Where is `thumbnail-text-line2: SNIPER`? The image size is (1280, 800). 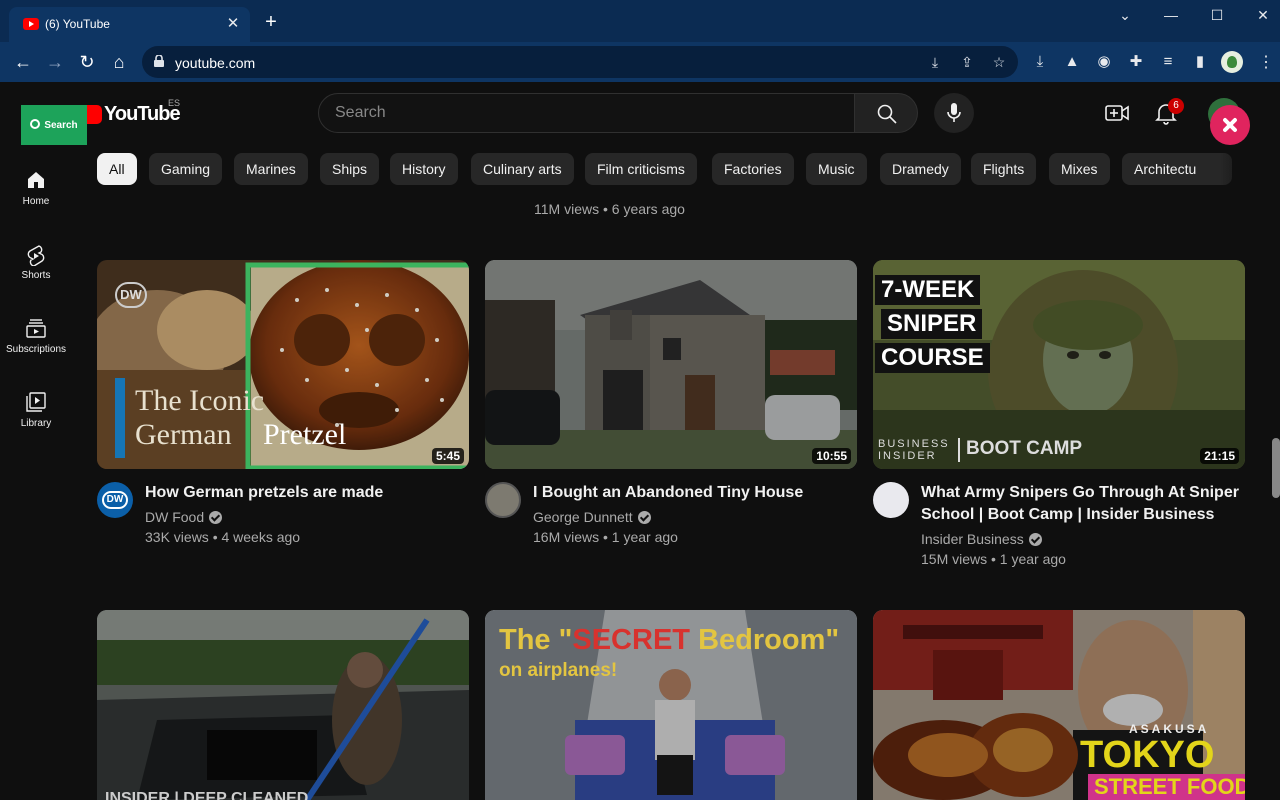
thumbnail-text-line2: SNIPER is located at coordinates (932, 324).